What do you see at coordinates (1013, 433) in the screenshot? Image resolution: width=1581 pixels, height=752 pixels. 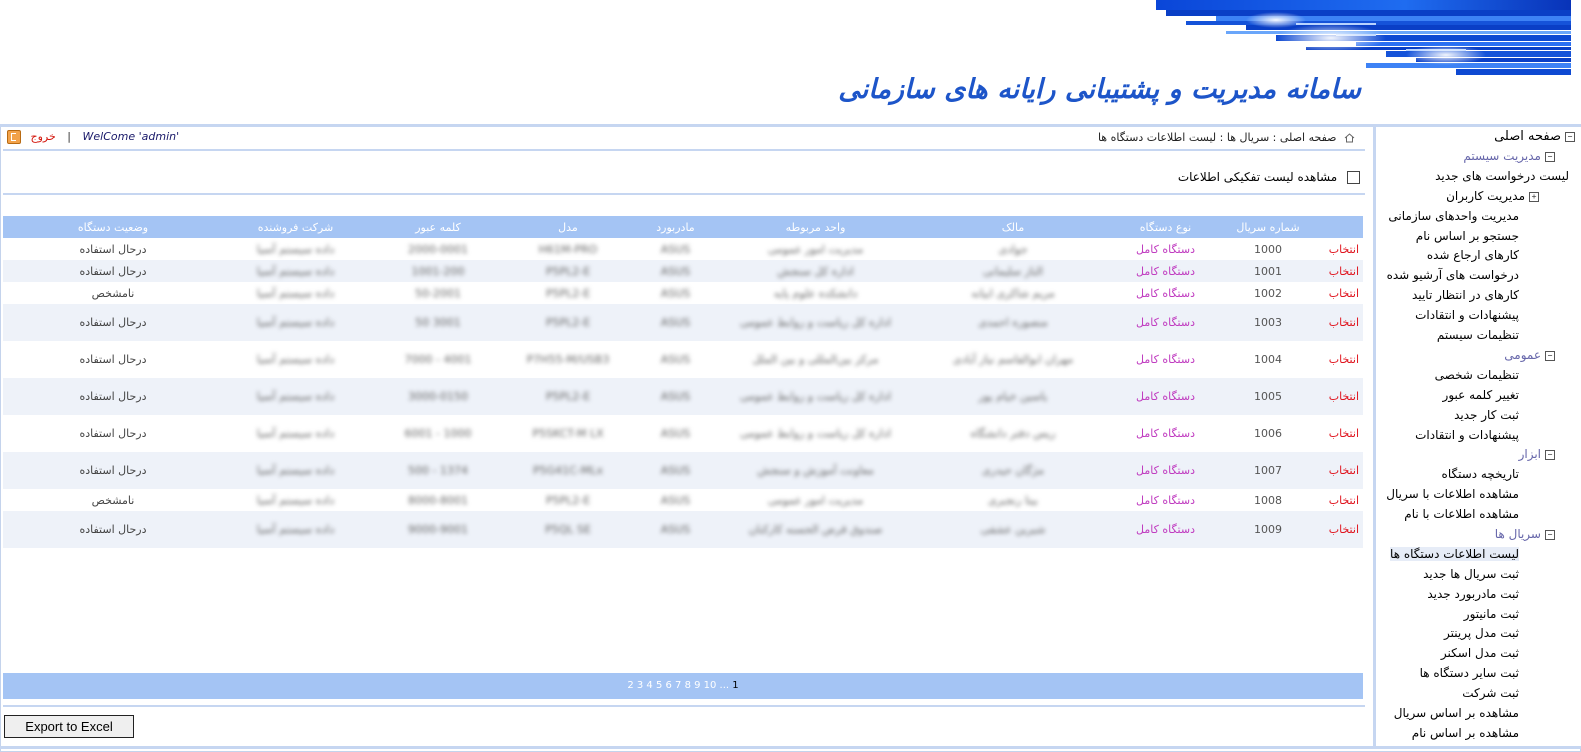 I see `row-owner: ریس دفتر دانشگاه` at bounding box center [1013, 433].